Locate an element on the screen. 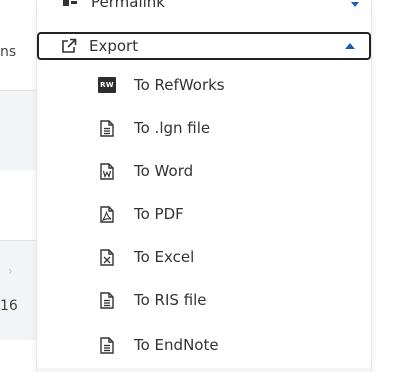 Image resolution: width=395 pixels, height=372 pixels. file-excel-icon is located at coordinates (107, 257).